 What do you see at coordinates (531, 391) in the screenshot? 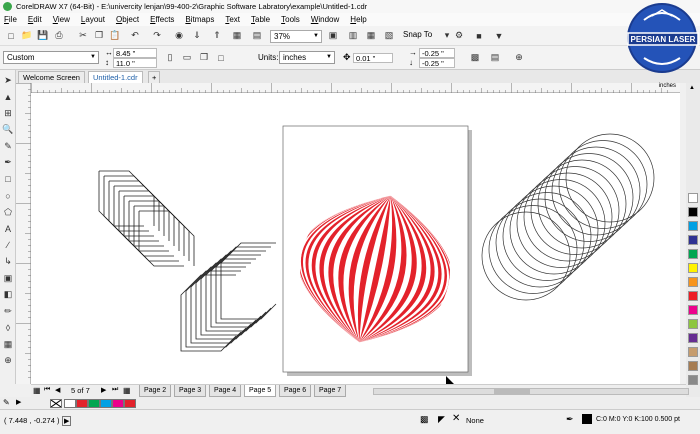
I see `horizontal-scrollbar` at bounding box center [531, 391].